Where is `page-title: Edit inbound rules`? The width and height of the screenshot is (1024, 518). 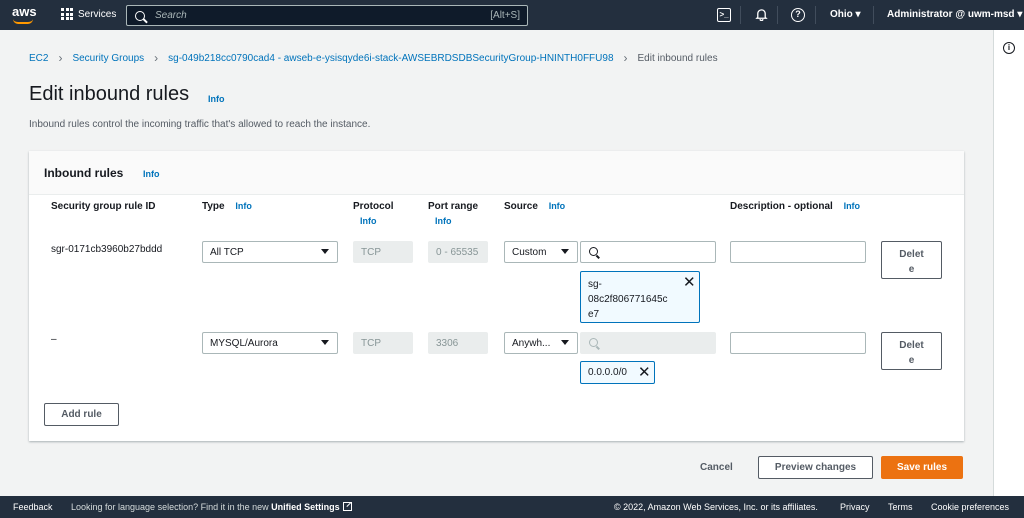 page-title: Edit inbound rules is located at coordinates (109, 94).